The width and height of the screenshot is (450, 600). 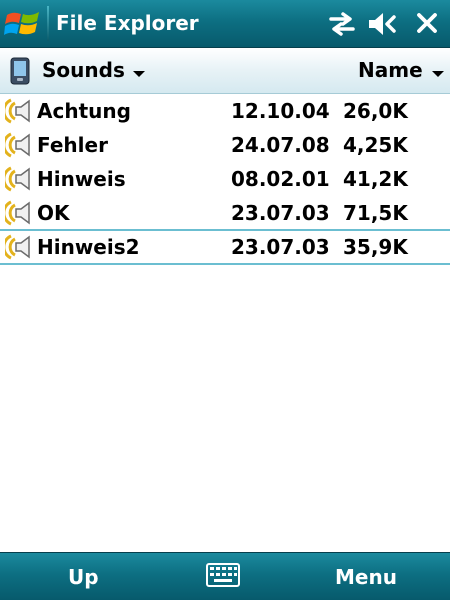 I want to click on keyboard-icon, so click(x=223, y=575).